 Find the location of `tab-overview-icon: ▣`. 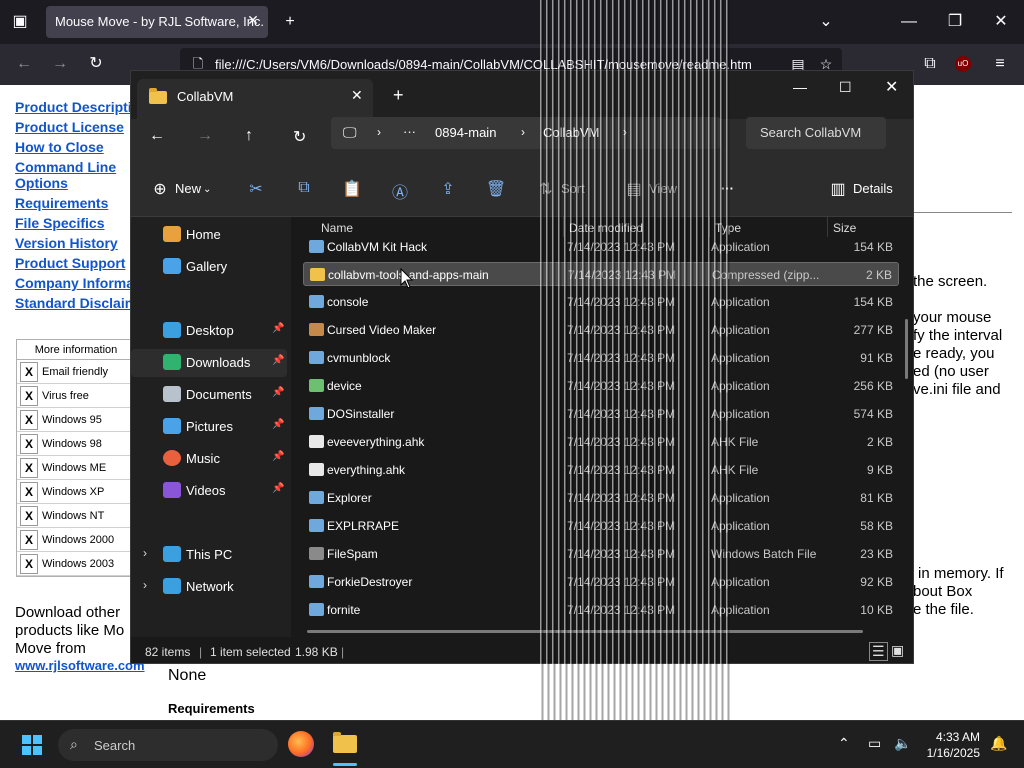

tab-overview-icon: ▣ is located at coordinates (20, 22).